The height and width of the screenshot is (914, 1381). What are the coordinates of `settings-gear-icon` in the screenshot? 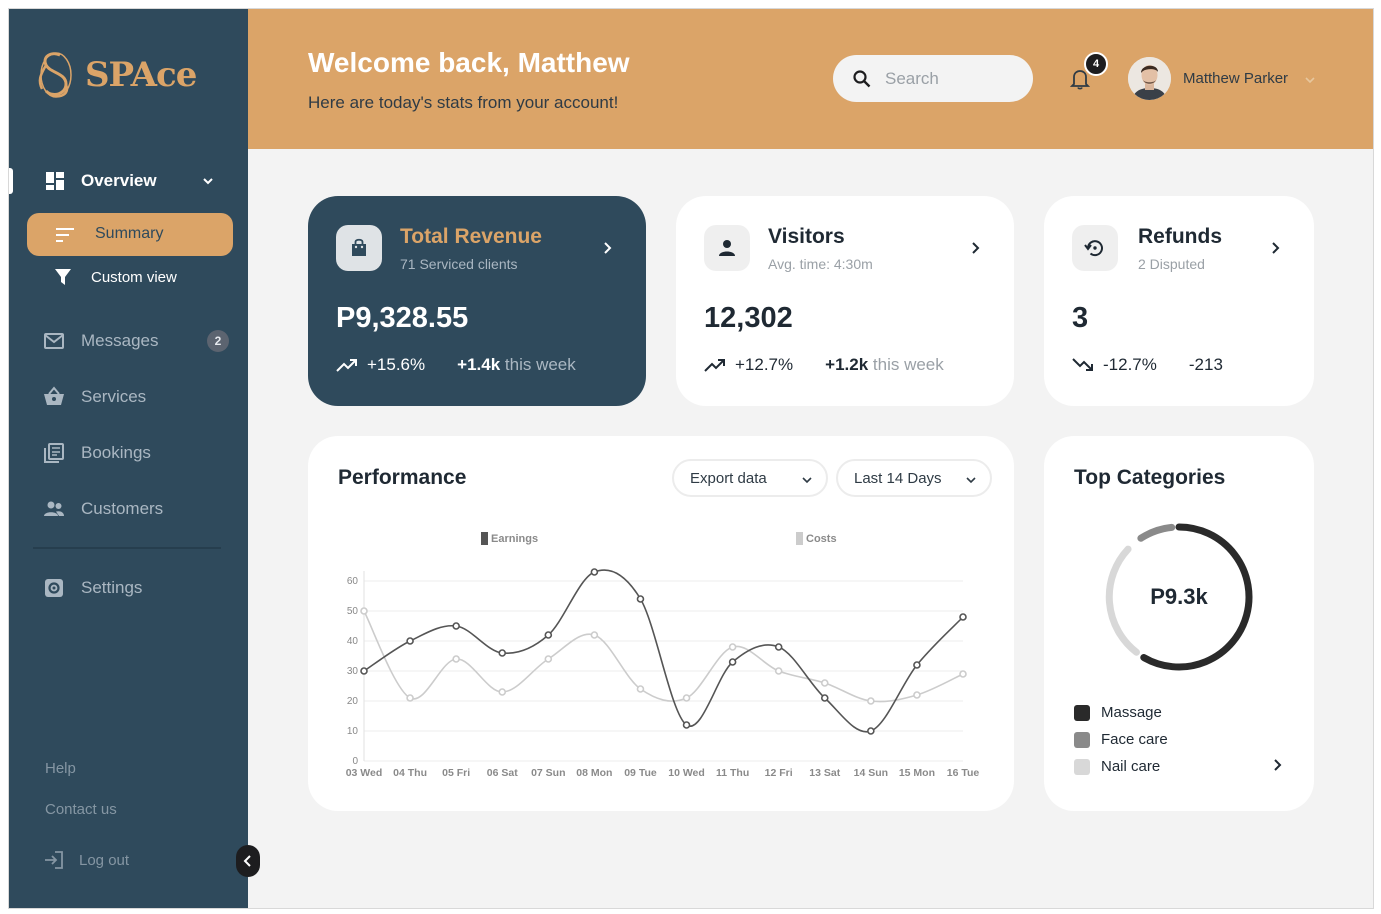 It's located at (54, 588).